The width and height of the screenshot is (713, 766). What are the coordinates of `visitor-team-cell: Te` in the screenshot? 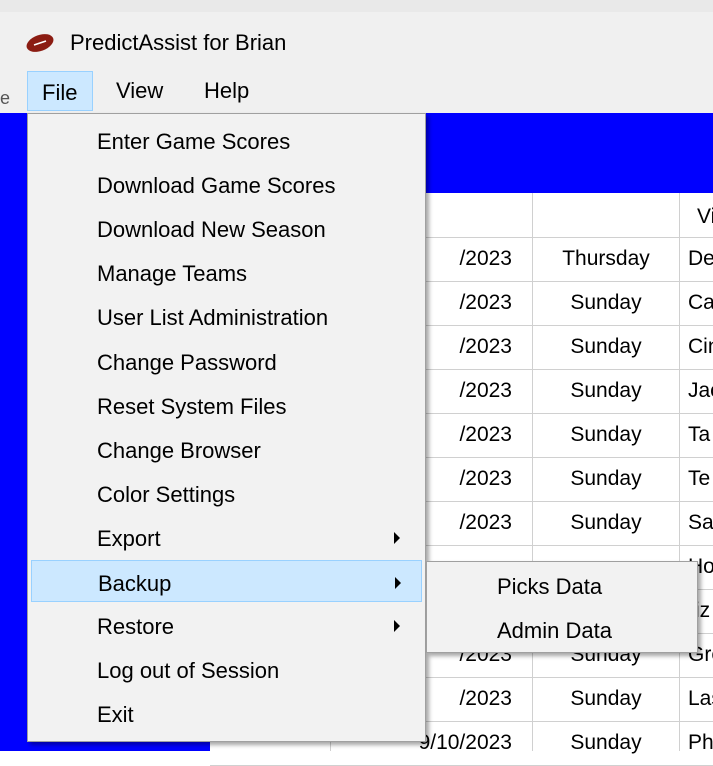 It's located at (699, 478).